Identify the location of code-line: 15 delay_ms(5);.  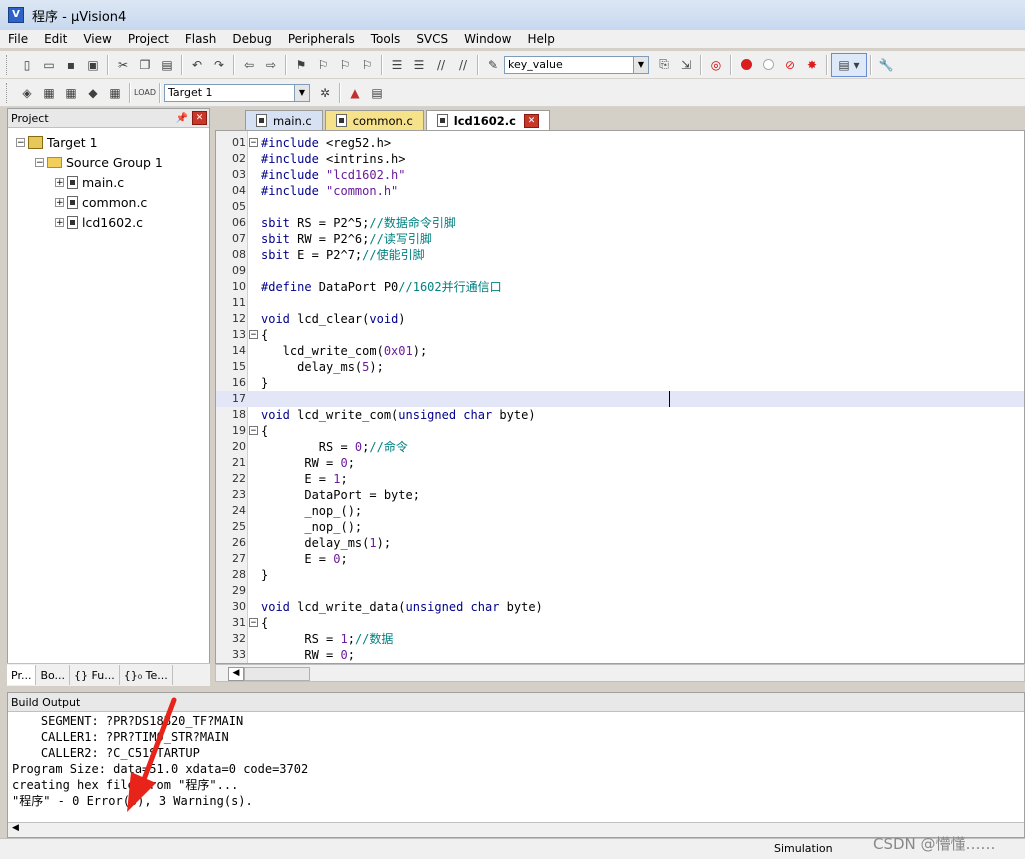
(620, 367).